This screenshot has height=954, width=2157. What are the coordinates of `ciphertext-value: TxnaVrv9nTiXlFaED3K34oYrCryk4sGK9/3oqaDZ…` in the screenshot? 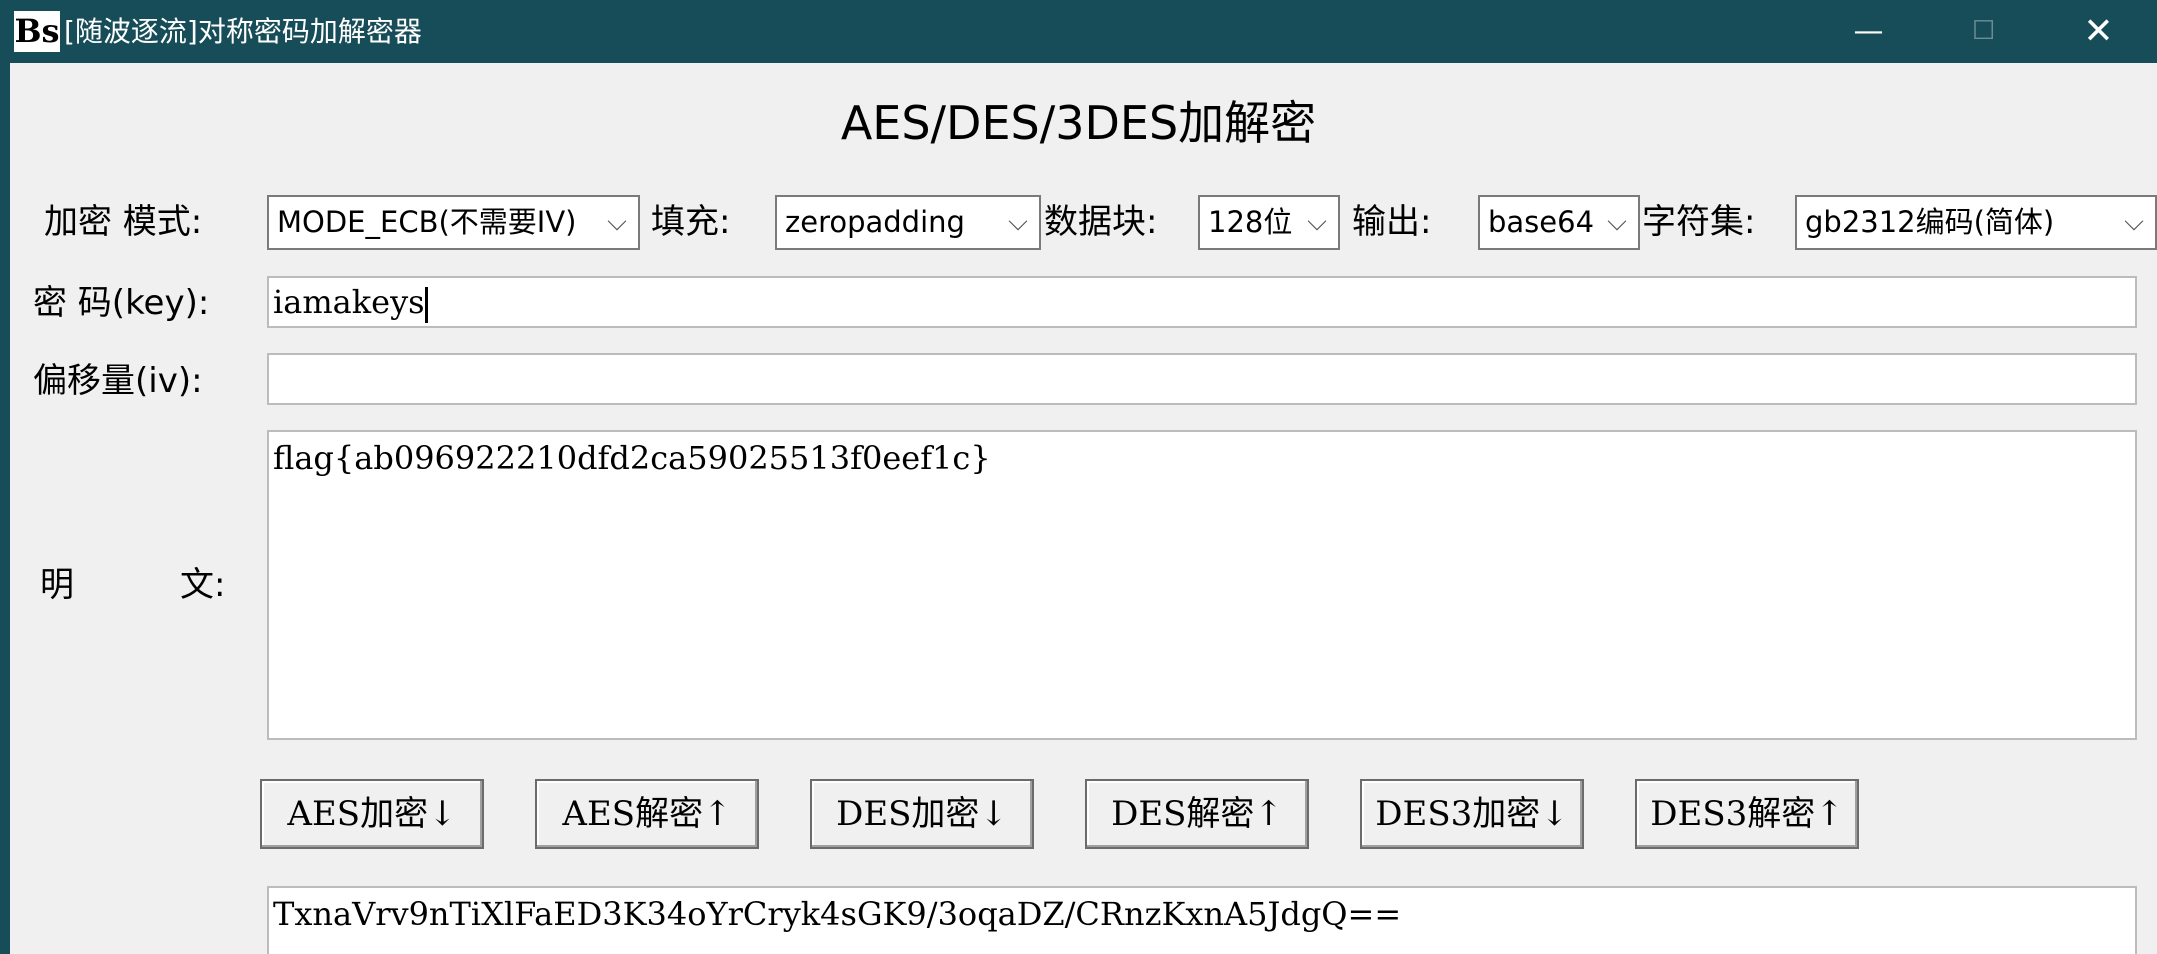 It's located at (837, 914).